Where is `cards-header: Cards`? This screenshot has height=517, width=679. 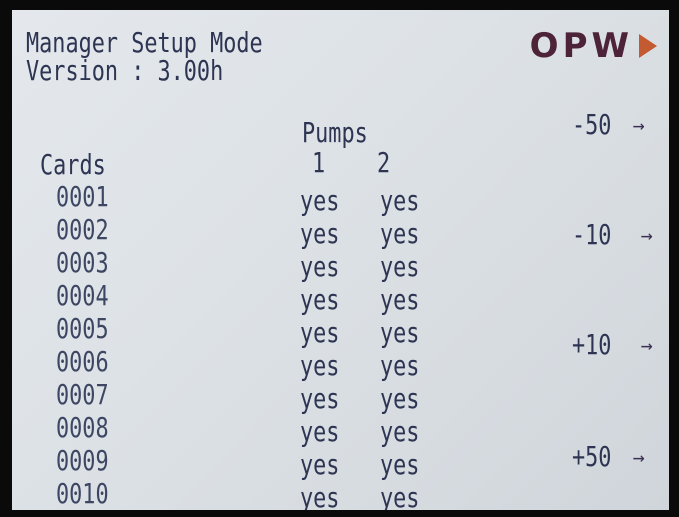 cards-header: Cards is located at coordinates (73, 164).